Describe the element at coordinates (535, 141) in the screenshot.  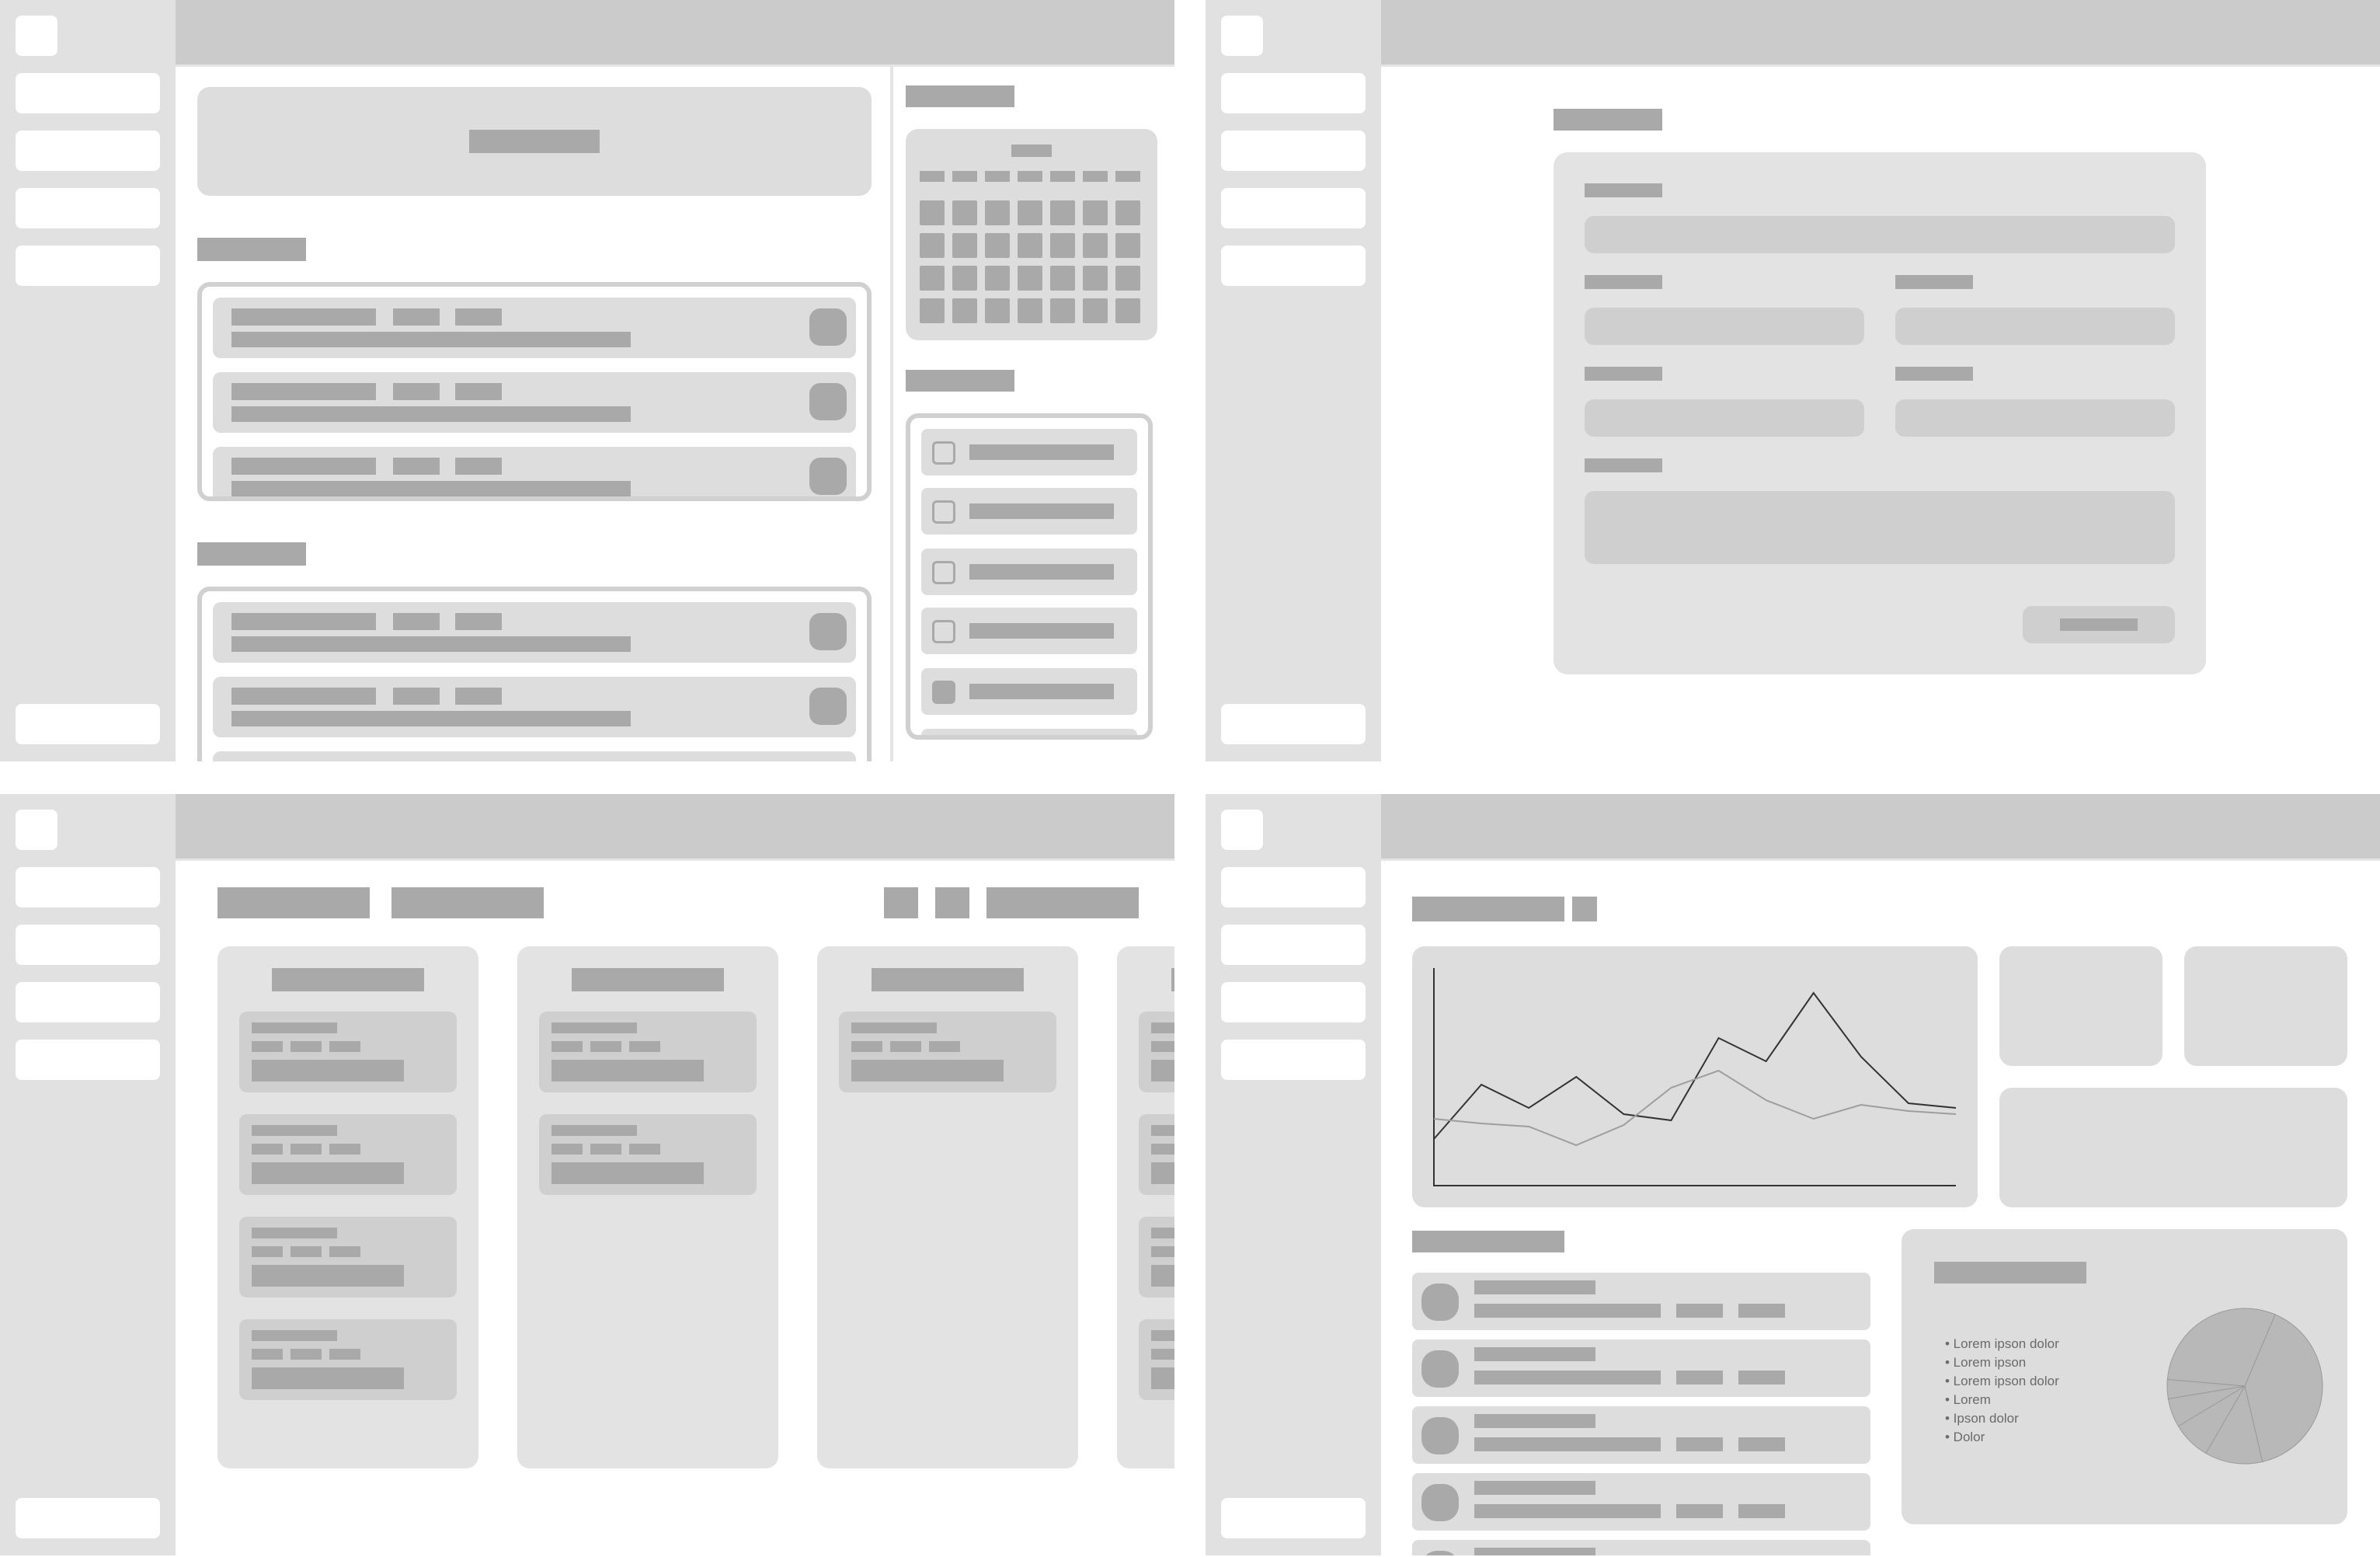
I see `banner` at that location.